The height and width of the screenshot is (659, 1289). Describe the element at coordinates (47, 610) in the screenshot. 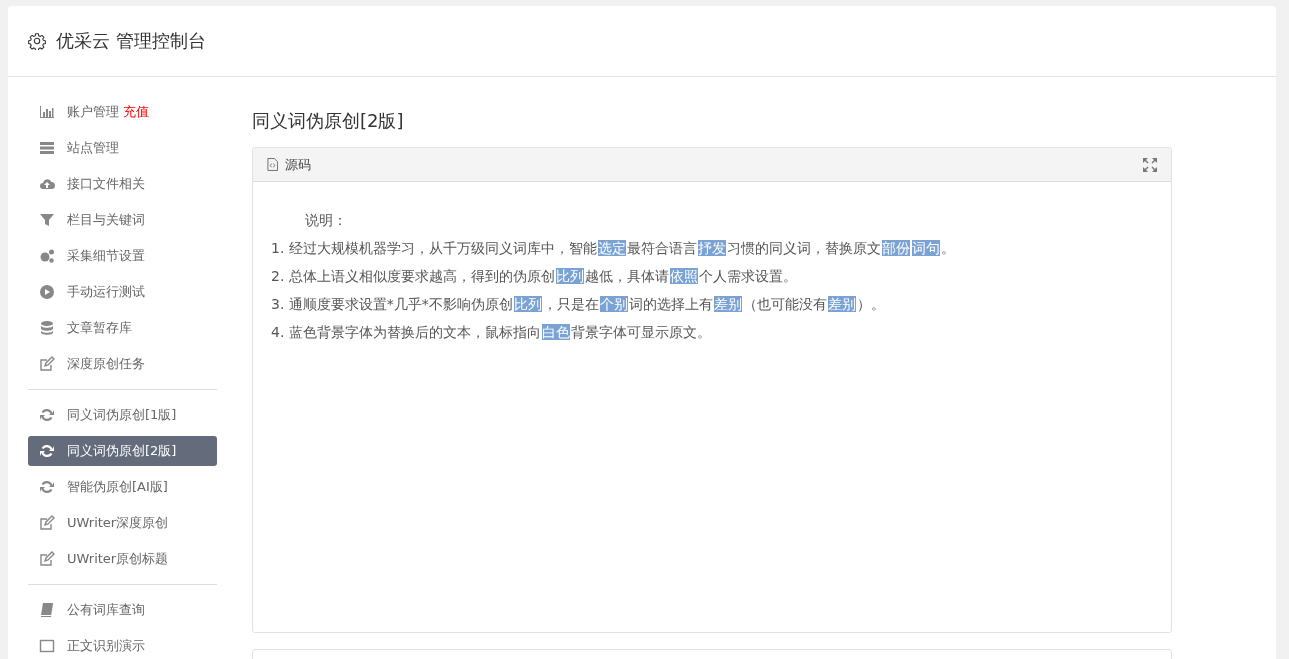

I see `book-icon` at that location.